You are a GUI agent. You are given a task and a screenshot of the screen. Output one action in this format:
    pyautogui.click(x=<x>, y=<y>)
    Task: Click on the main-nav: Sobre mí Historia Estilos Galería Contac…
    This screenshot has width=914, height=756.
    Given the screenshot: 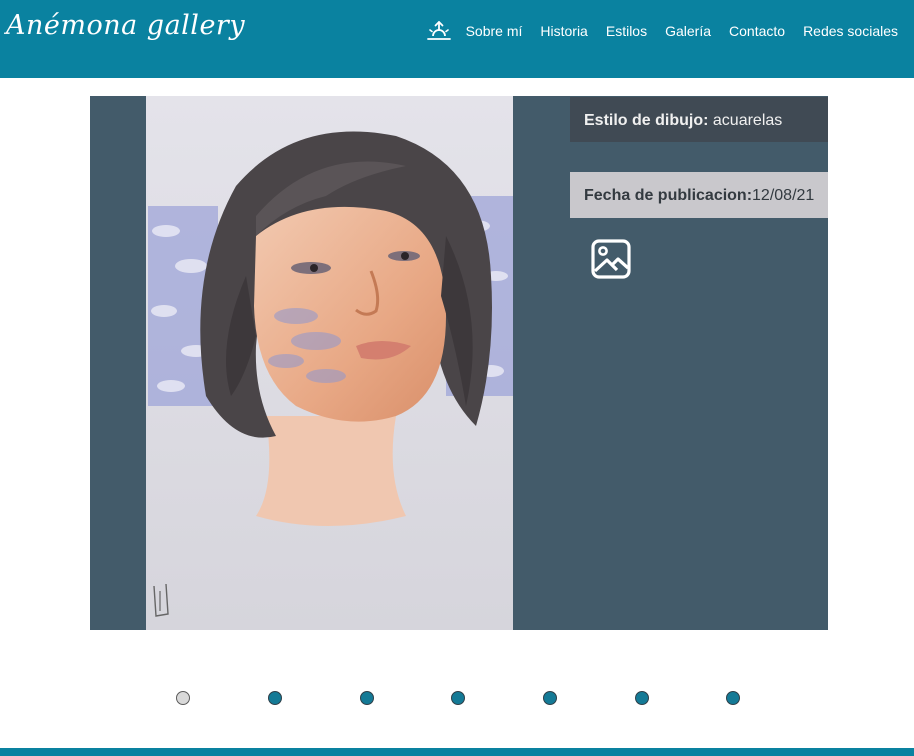 What is the action you would take?
    pyautogui.click(x=662, y=31)
    